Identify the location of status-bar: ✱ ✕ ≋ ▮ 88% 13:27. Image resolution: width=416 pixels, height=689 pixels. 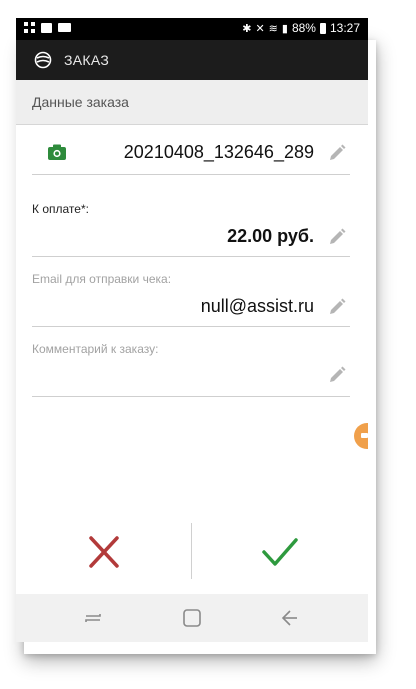
(192, 29).